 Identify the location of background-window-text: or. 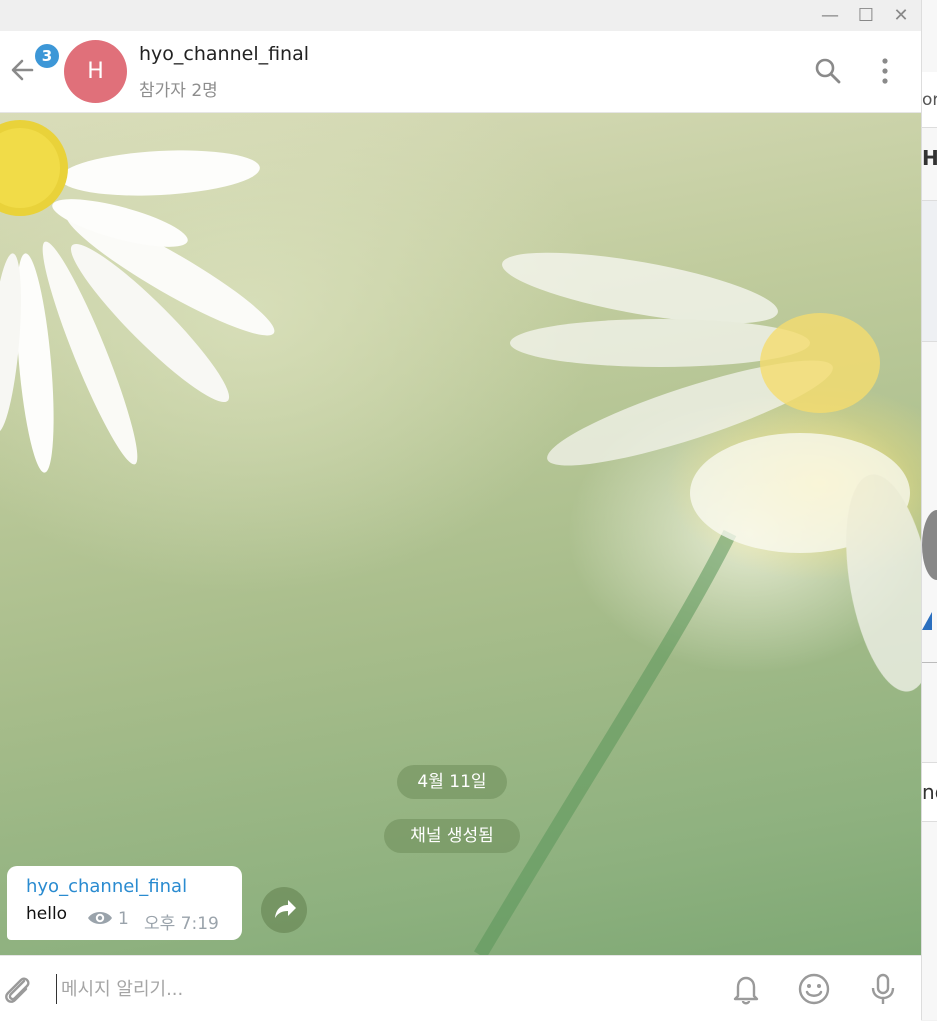
(929, 100).